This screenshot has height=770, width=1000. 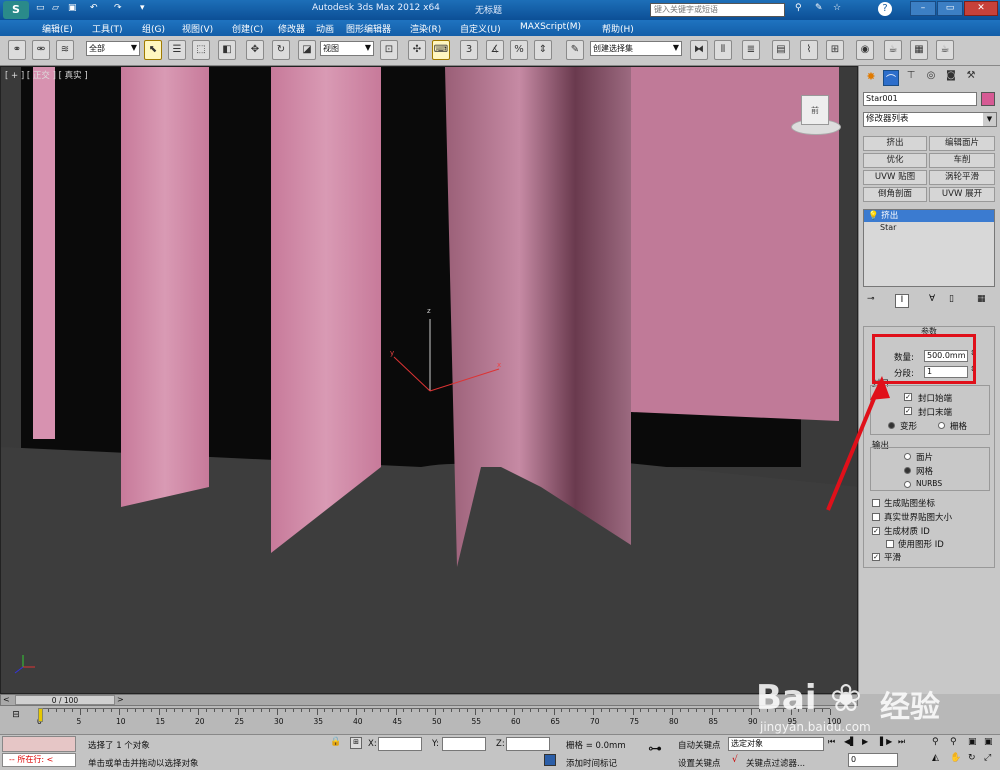 What do you see at coordinates (441, 50) in the screenshot?
I see `keyboard-shortcut-override-icon: ⌨` at bounding box center [441, 50].